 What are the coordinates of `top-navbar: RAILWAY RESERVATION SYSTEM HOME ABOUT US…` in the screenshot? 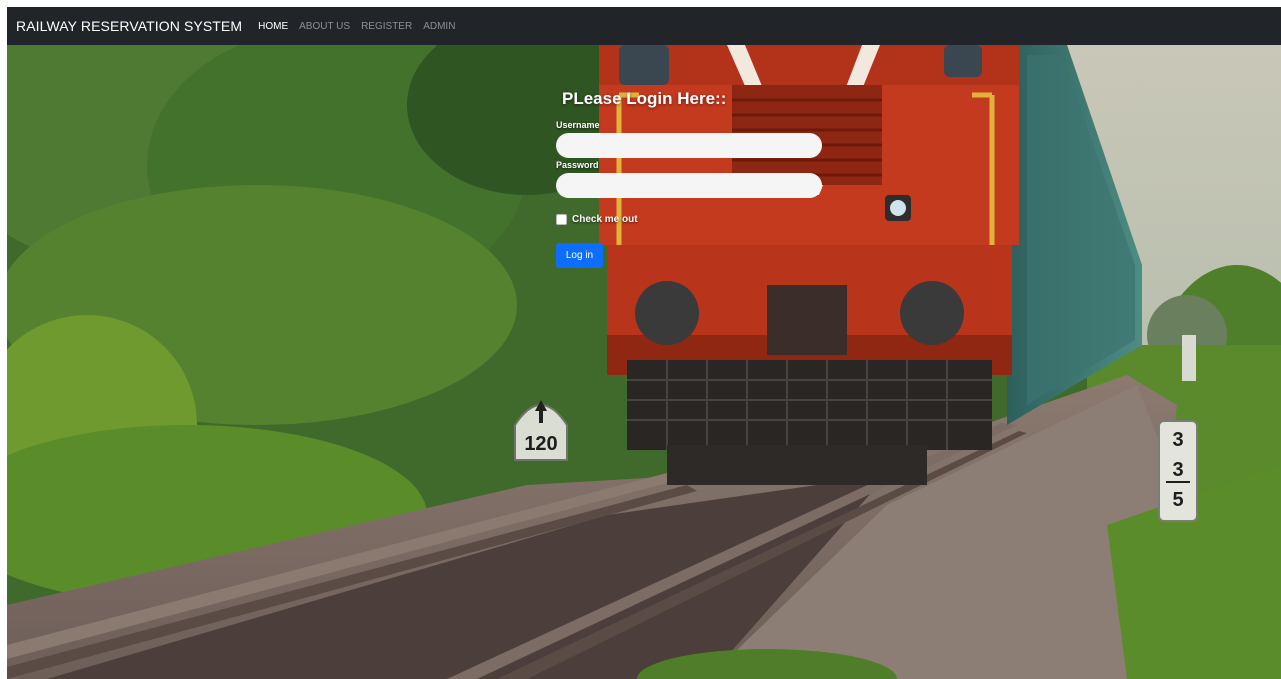 It's located at (644, 26).